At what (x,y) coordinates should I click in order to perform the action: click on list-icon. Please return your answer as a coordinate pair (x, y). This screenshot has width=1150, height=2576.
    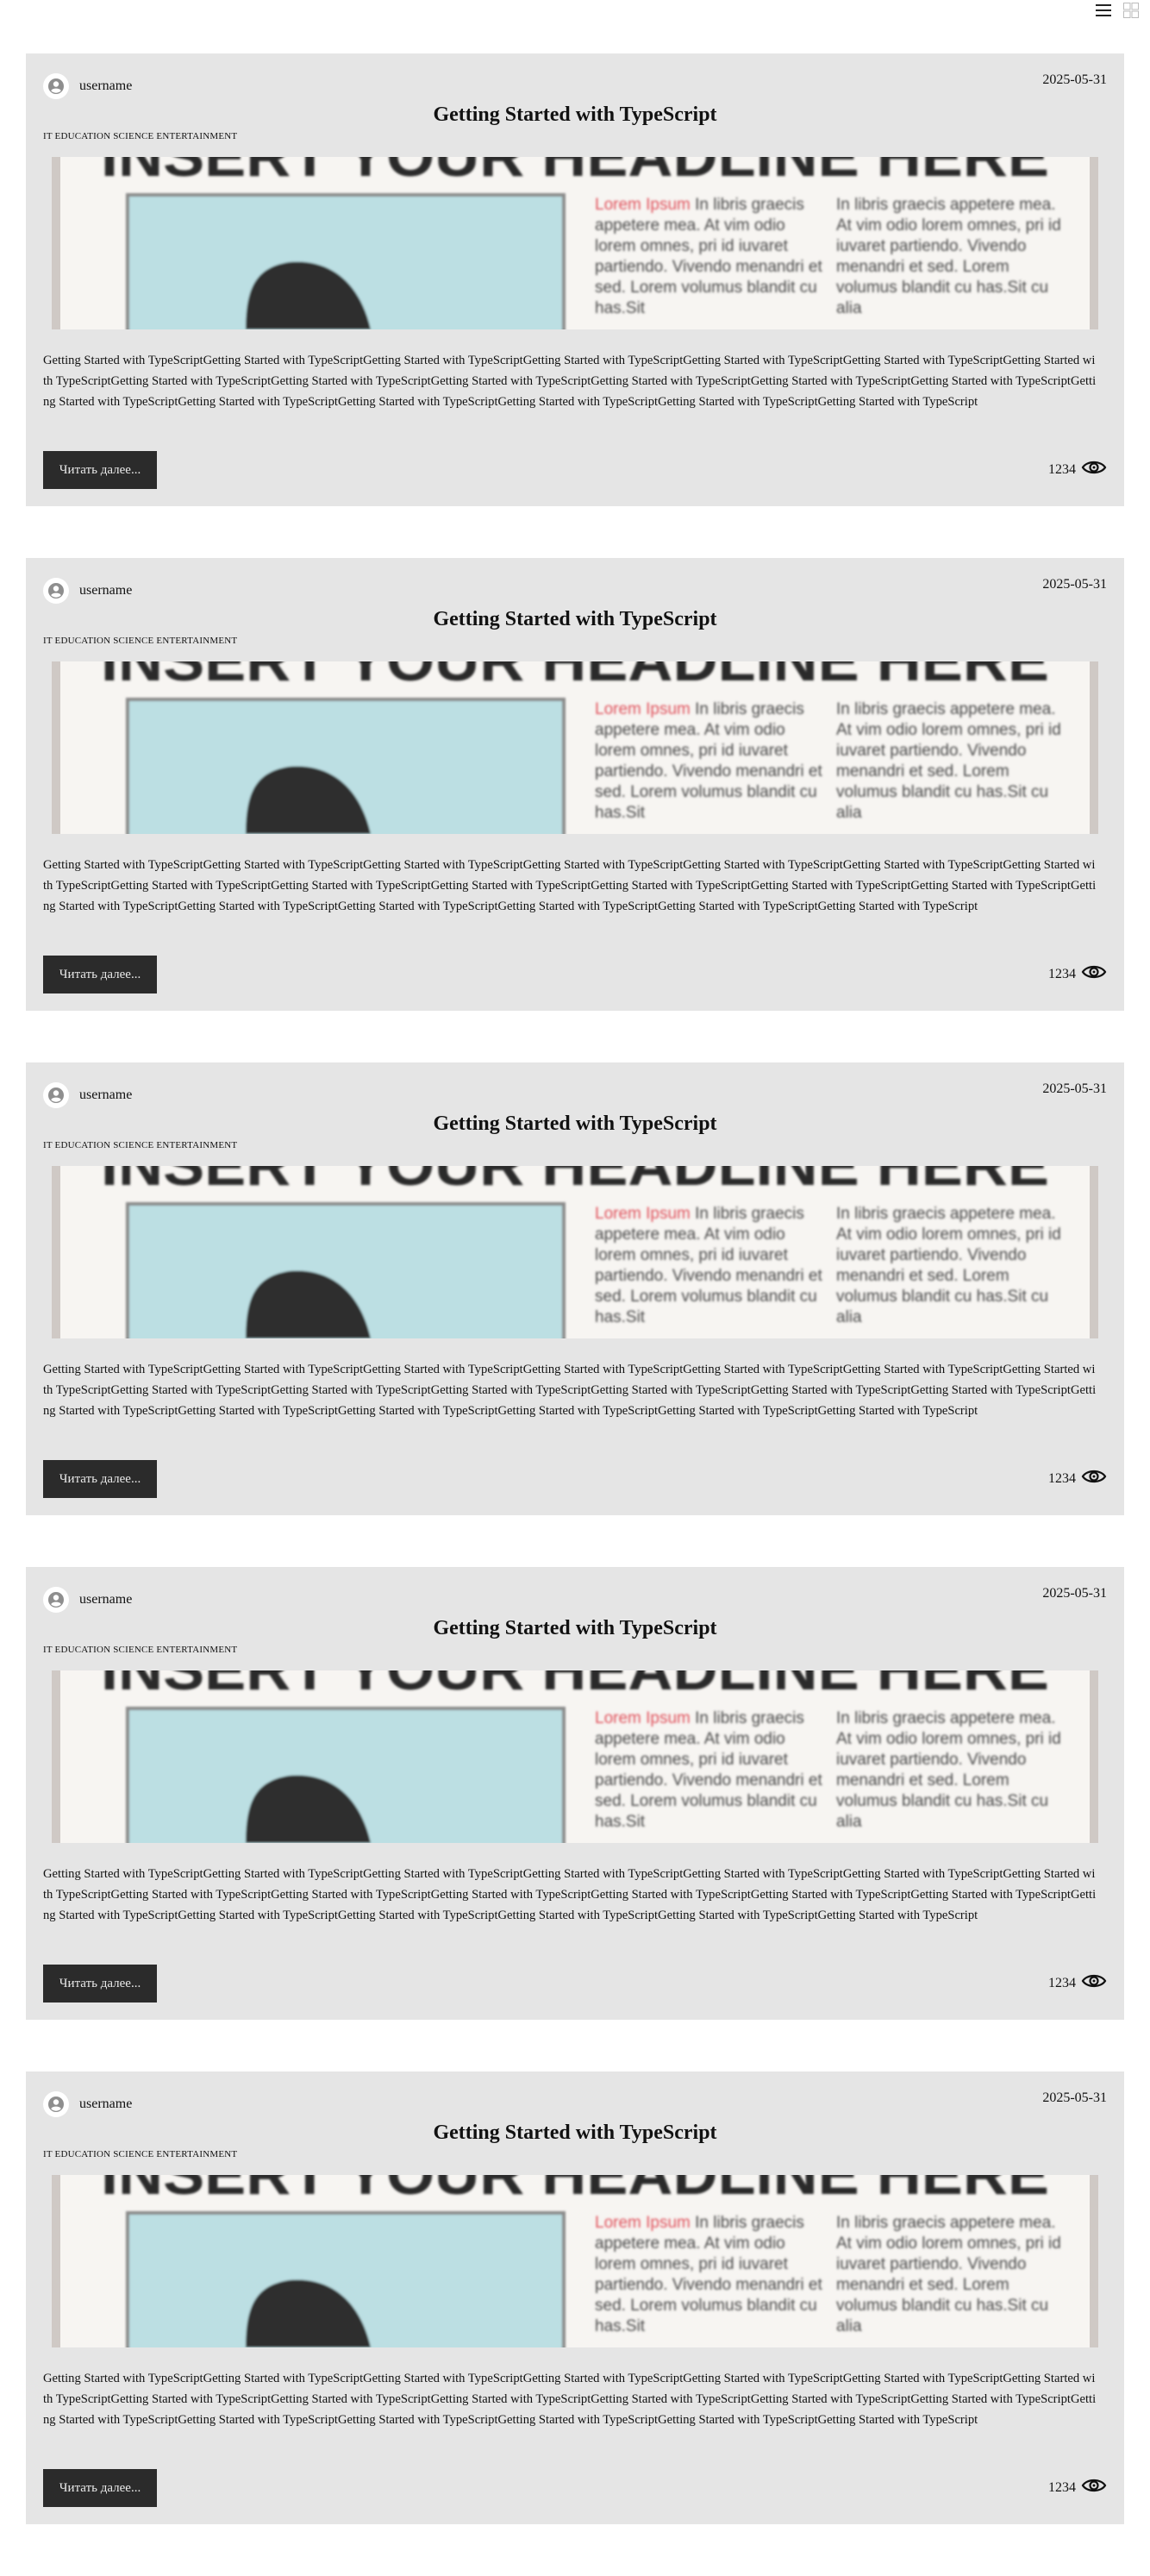
    Looking at the image, I should click on (1103, 10).